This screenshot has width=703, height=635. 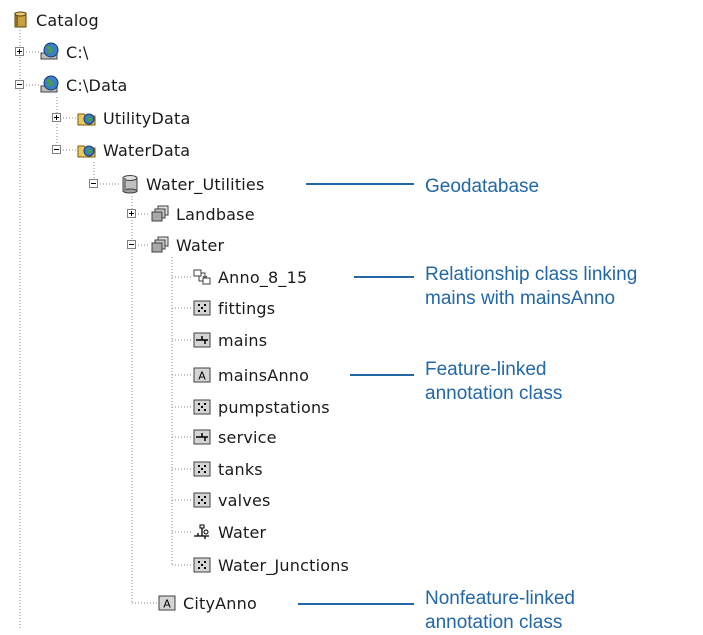 What do you see at coordinates (131, 244) in the screenshot?
I see `collapse-toggle-water-dataset` at bounding box center [131, 244].